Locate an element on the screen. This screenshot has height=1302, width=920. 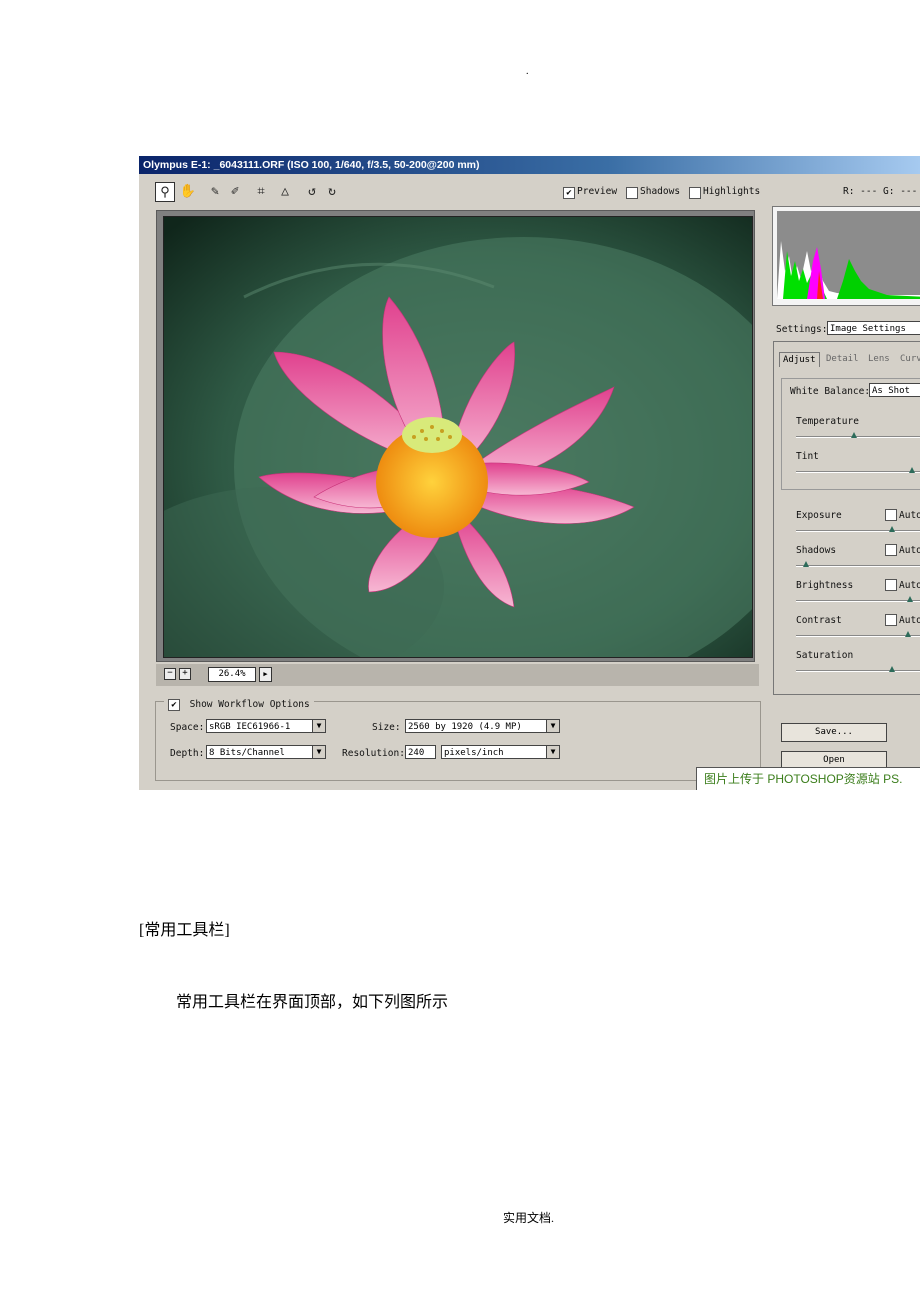
space-dropdown-icon: ▼ is located at coordinates (319, 726).